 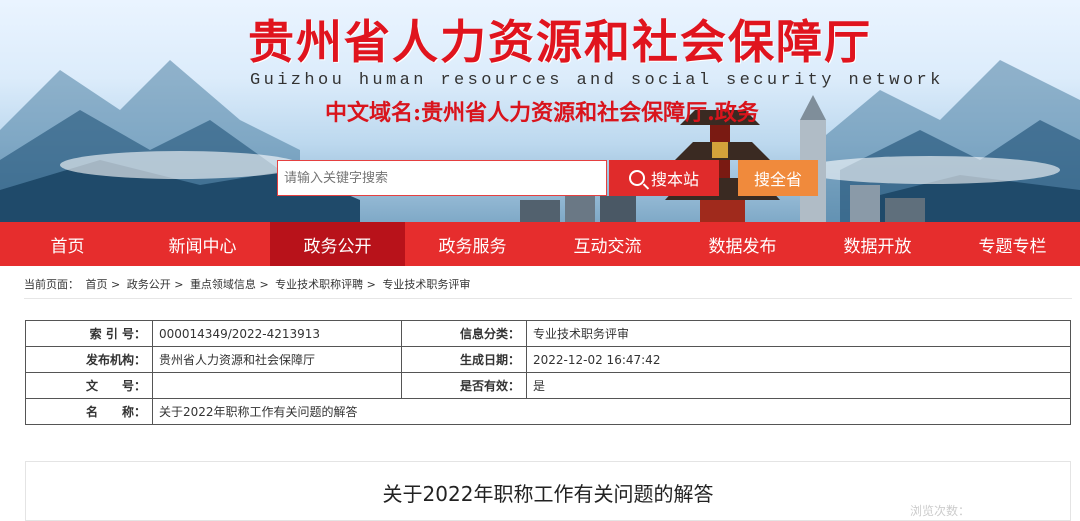 What do you see at coordinates (798, 333) in the screenshot?
I see `category-value: 专业技术职务评审` at bounding box center [798, 333].